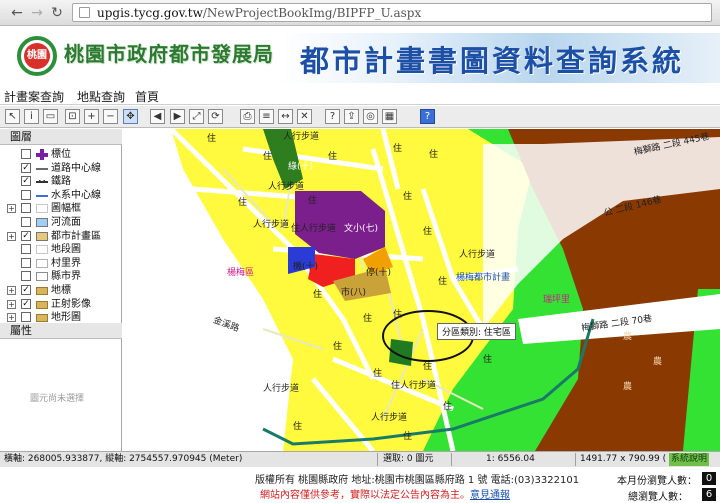 The image size is (720, 503). What do you see at coordinates (61, 169) in the screenshot?
I see `layer-row: ✓ 道路中心線` at bounding box center [61, 169].